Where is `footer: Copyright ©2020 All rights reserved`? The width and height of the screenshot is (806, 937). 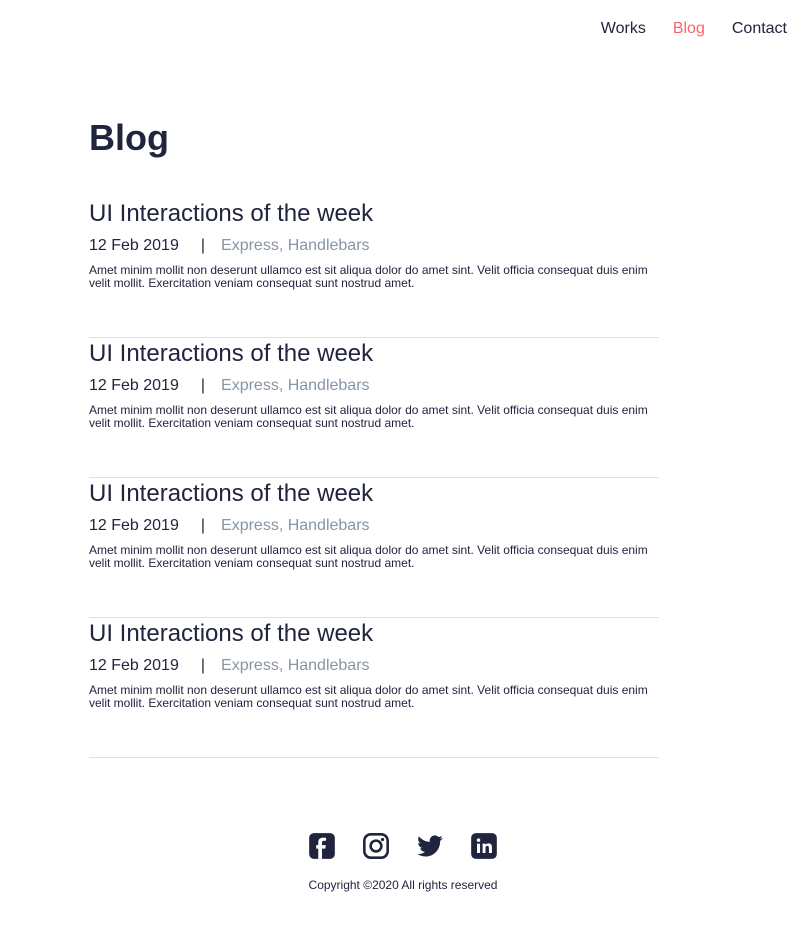
footer: Copyright ©2020 All rights reserved is located at coordinates (403, 862).